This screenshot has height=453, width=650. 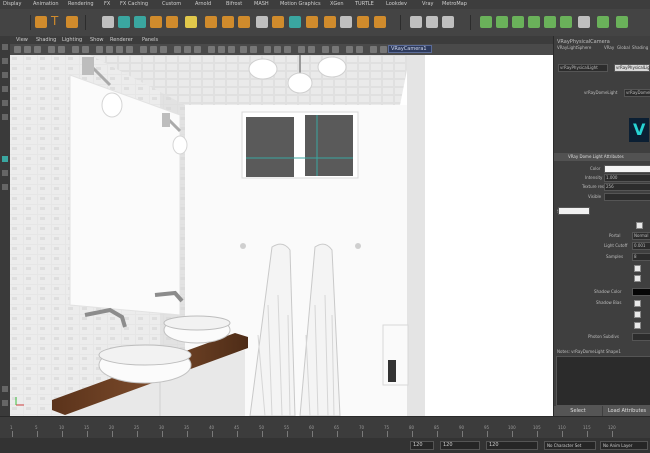 What do you see at coordinates (107, 4) in the screenshot?
I see `menu-fx: FX` at bounding box center [107, 4].